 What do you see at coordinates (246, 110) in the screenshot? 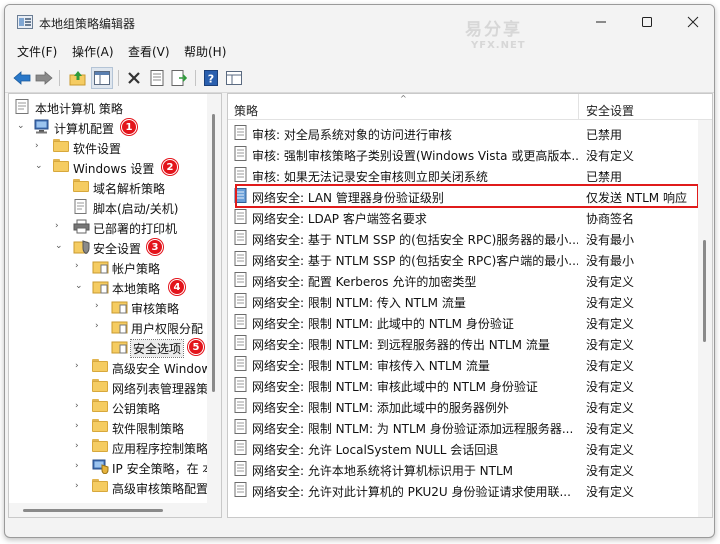
I see `column-header-policy: 策略` at bounding box center [246, 110].